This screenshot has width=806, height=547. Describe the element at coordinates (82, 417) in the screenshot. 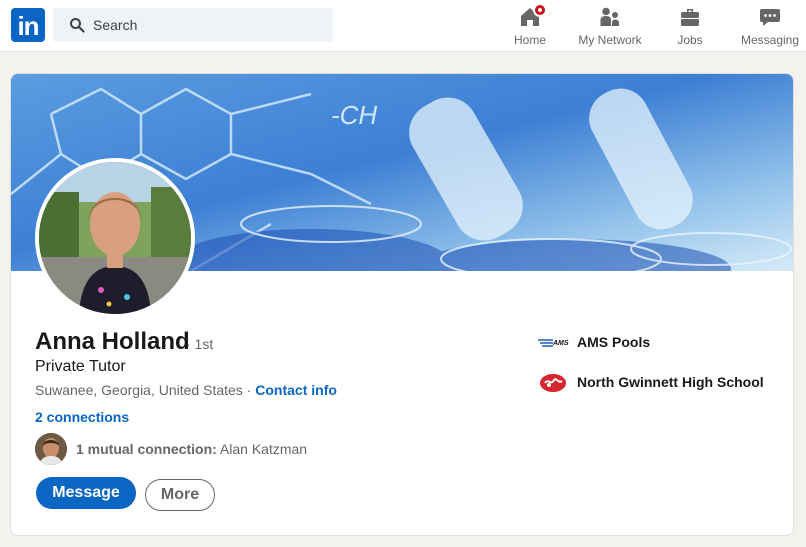

I see `connections-link: 2 connections` at that location.